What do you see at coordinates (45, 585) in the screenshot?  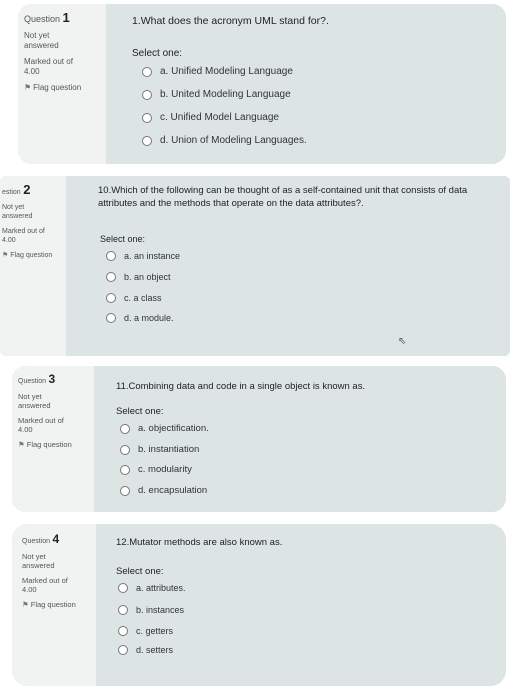 I see `question-marks-4: Marked out of 4.00` at bounding box center [45, 585].